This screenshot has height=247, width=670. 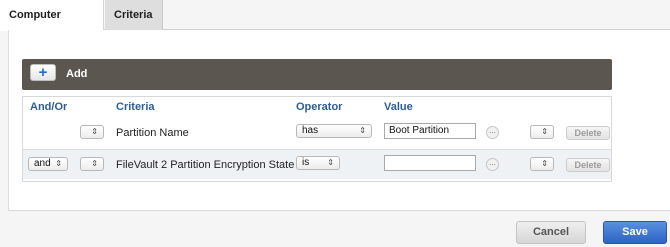 What do you see at coordinates (135, 107) in the screenshot?
I see `header-criteria: Criteria` at bounding box center [135, 107].